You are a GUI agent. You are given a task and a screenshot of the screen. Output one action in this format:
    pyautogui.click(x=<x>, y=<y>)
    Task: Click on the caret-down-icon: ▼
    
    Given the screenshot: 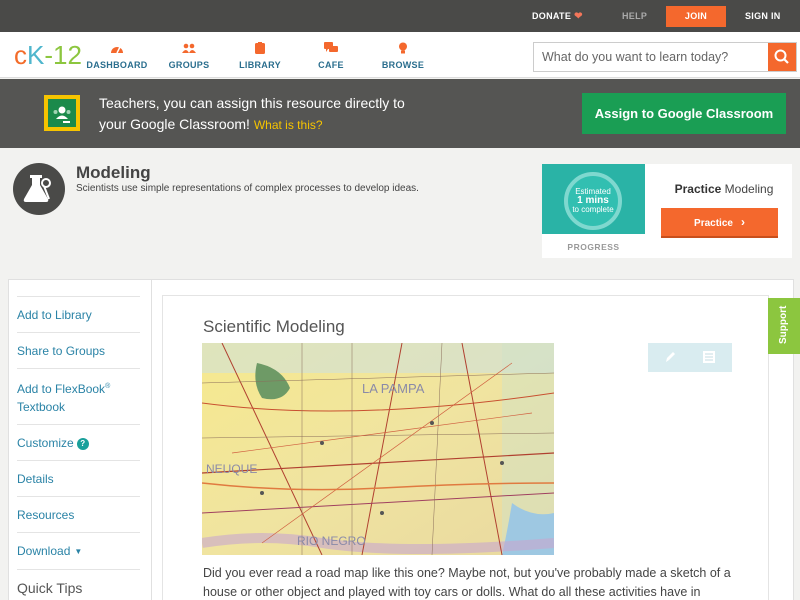 What is the action you would take?
    pyautogui.click(x=78, y=551)
    